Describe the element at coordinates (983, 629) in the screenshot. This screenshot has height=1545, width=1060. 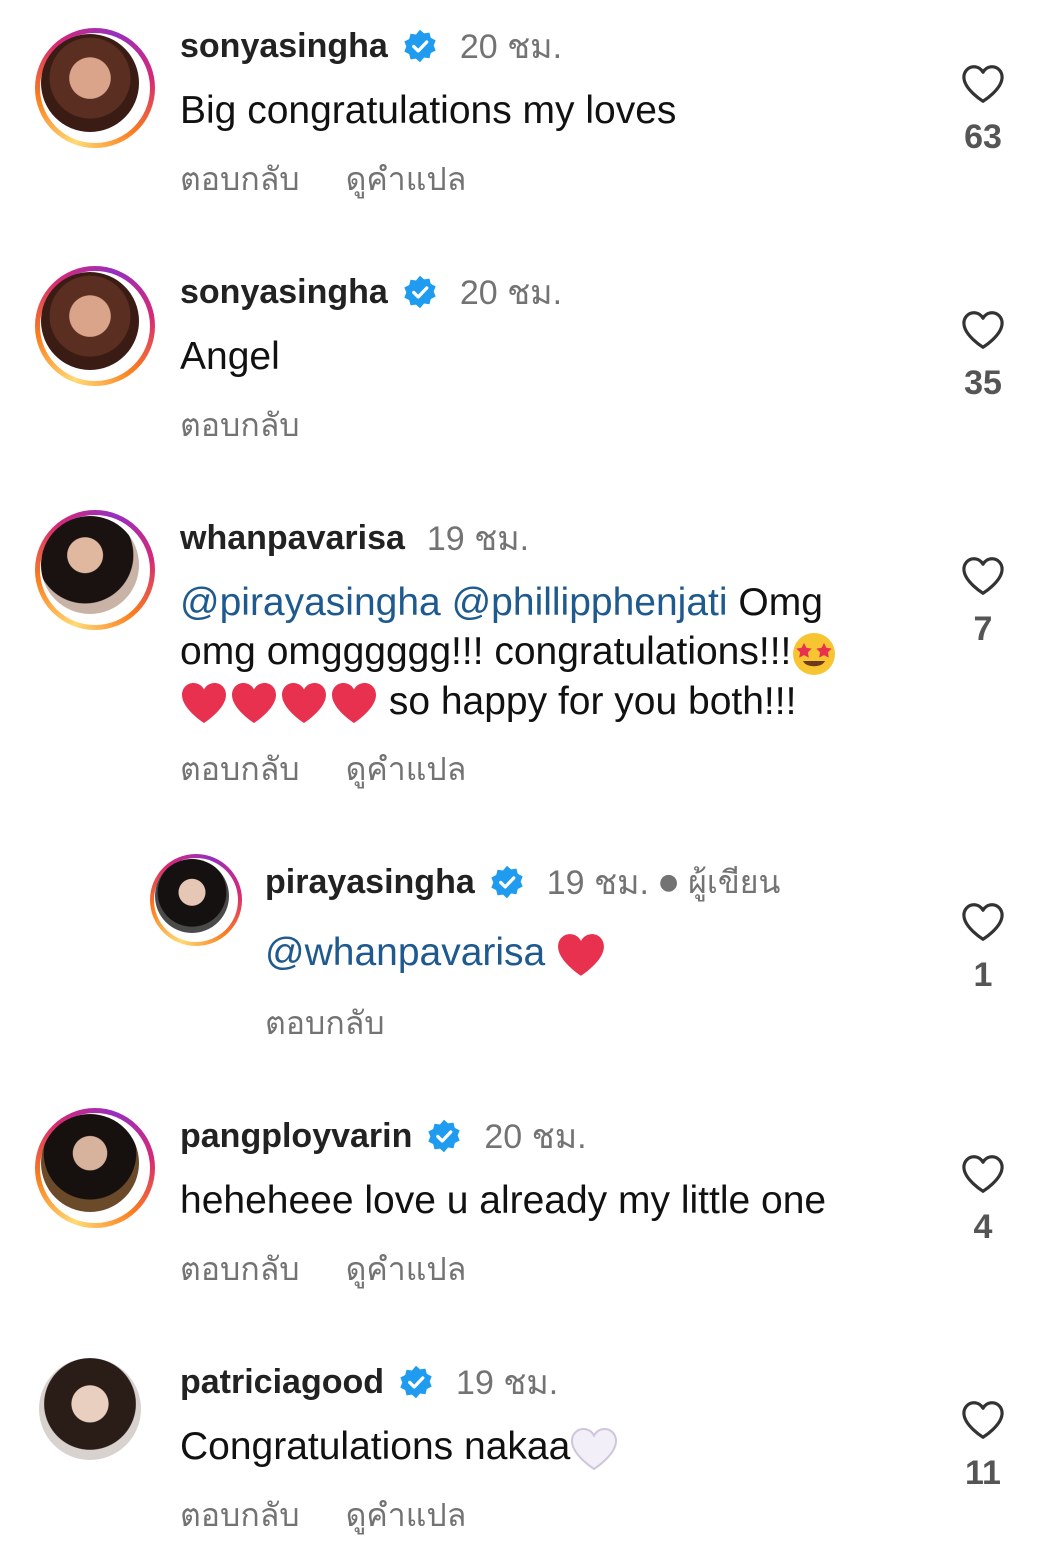
I see `like-count: 7` at that location.